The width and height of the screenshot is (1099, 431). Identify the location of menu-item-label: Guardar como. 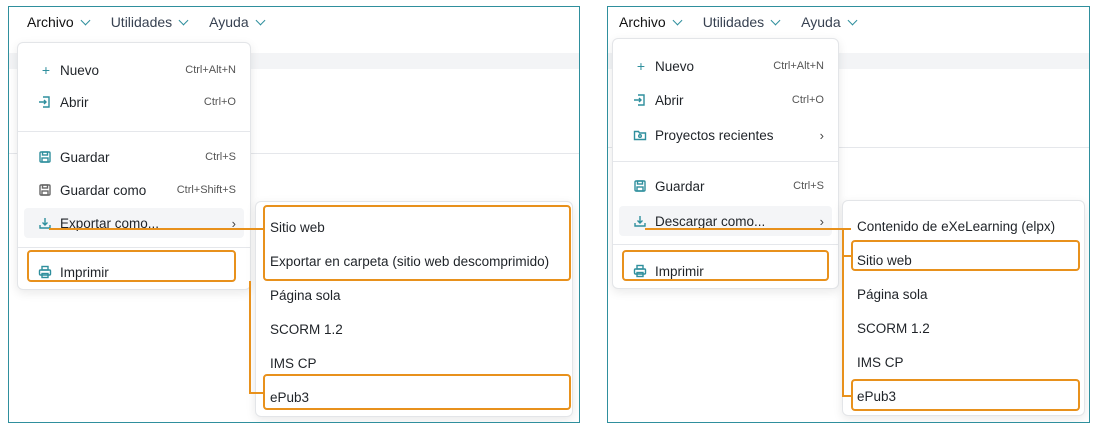
(103, 190).